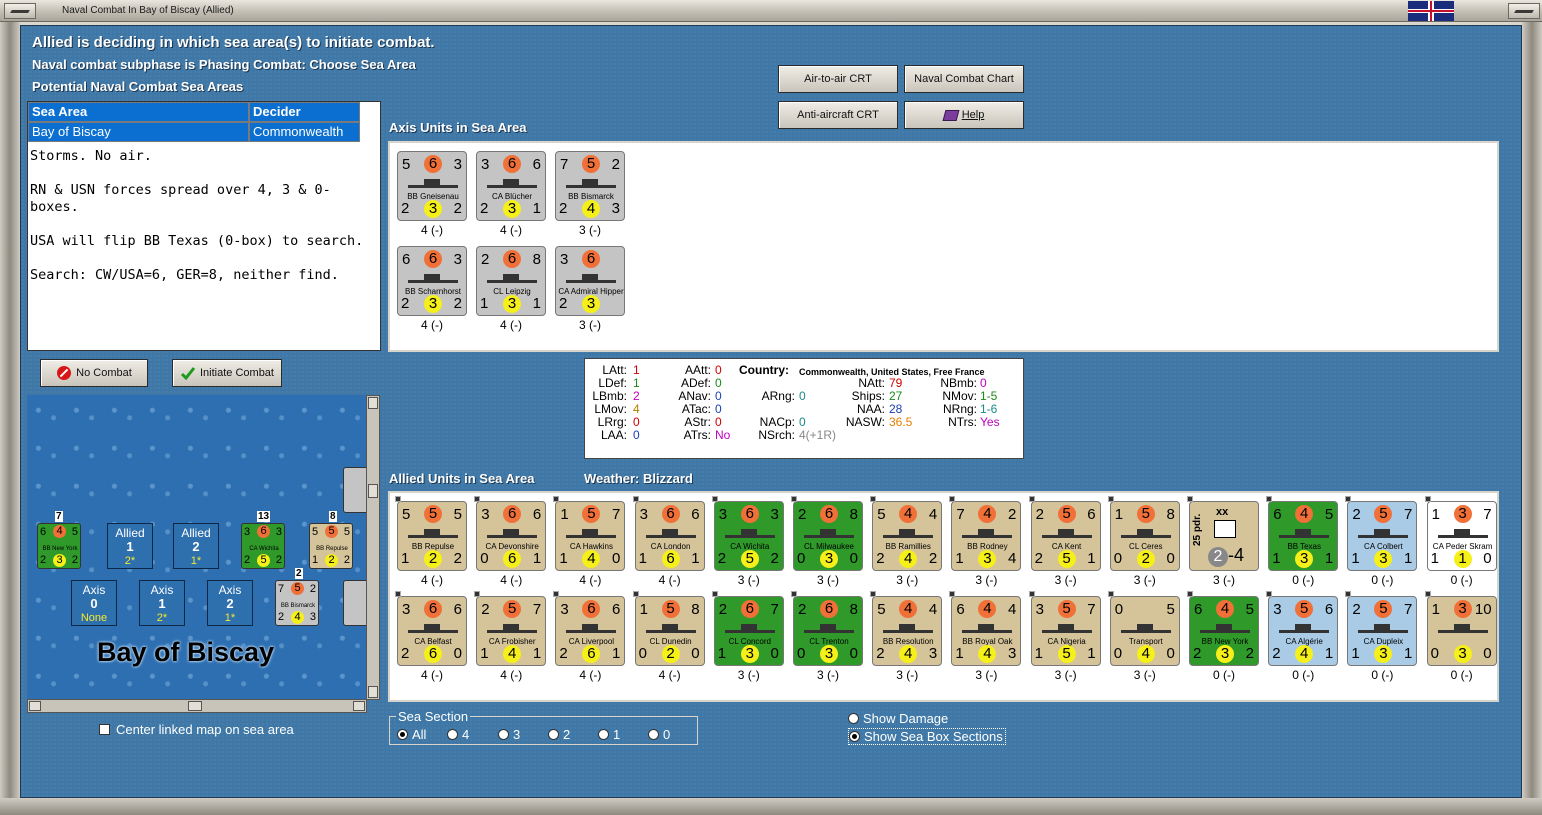 Image resolution: width=1542 pixels, height=815 pixels. I want to click on axis-box-2: Axis 2 1*, so click(230, 603).